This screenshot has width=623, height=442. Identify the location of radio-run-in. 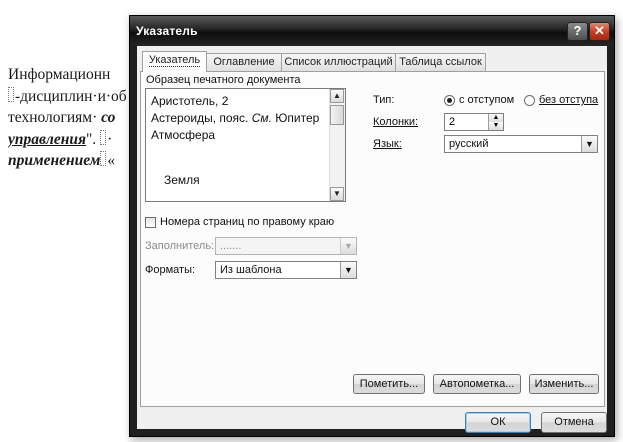
(529, 100).